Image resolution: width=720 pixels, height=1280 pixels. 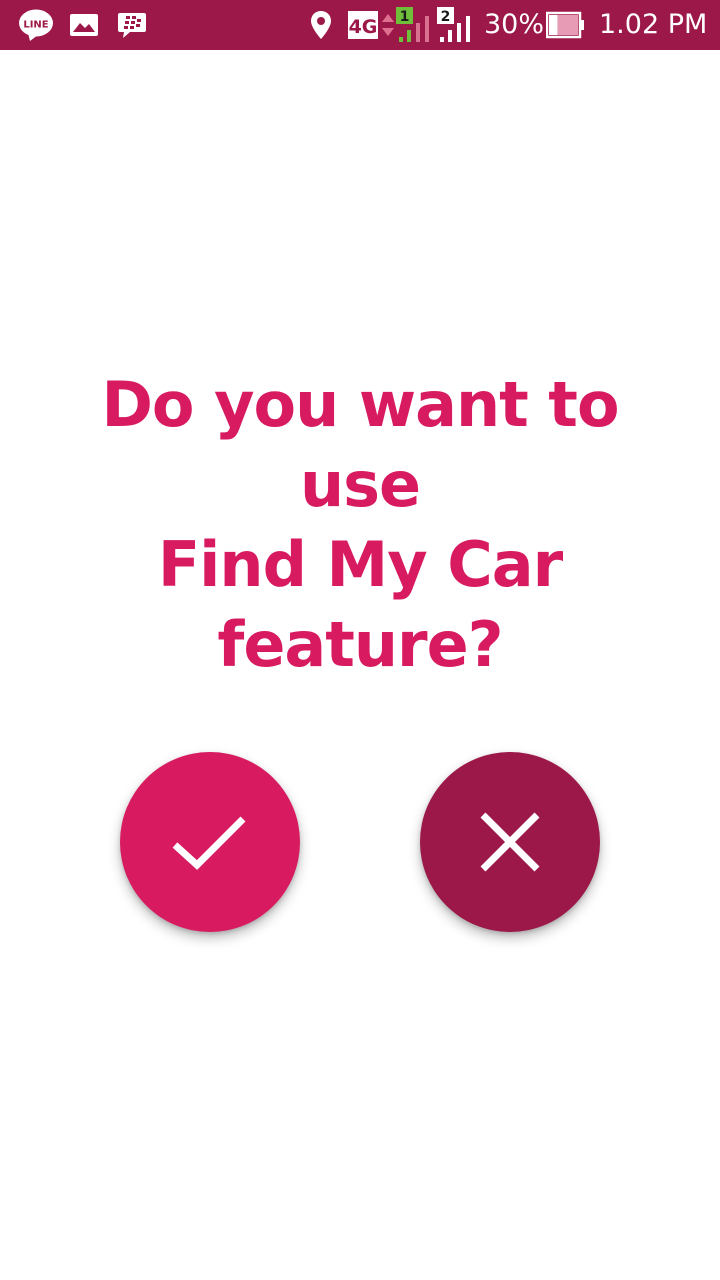 I want to click on battery-fill, so click(x=553, y=25).